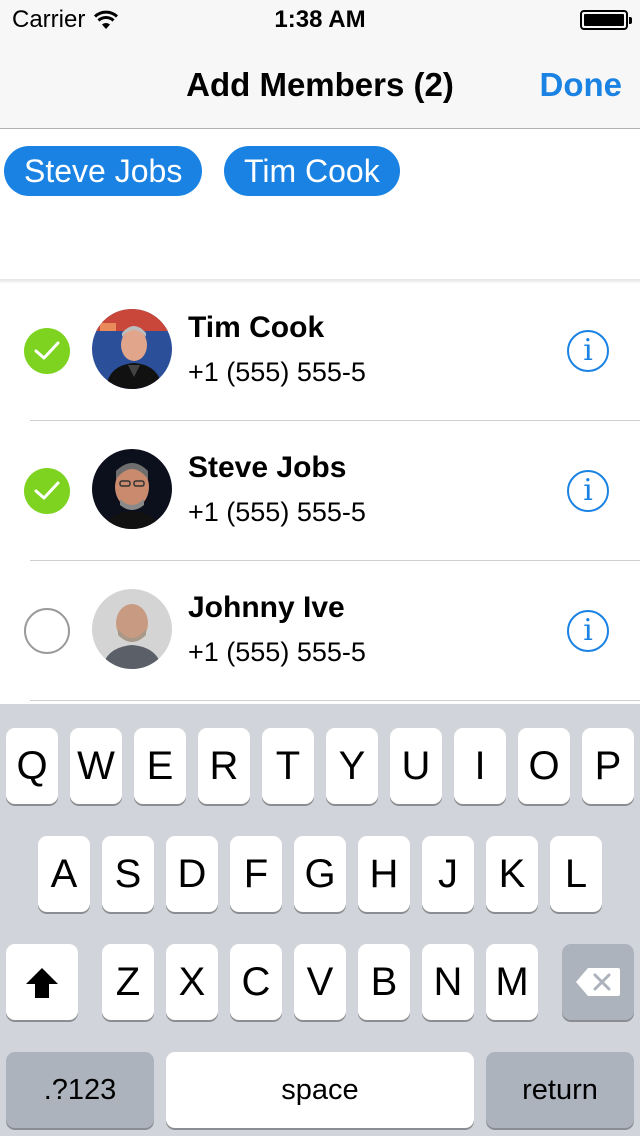  Describe the element at coordinates (256, 874) in the screenshot. I see `key-f: F` at that location.